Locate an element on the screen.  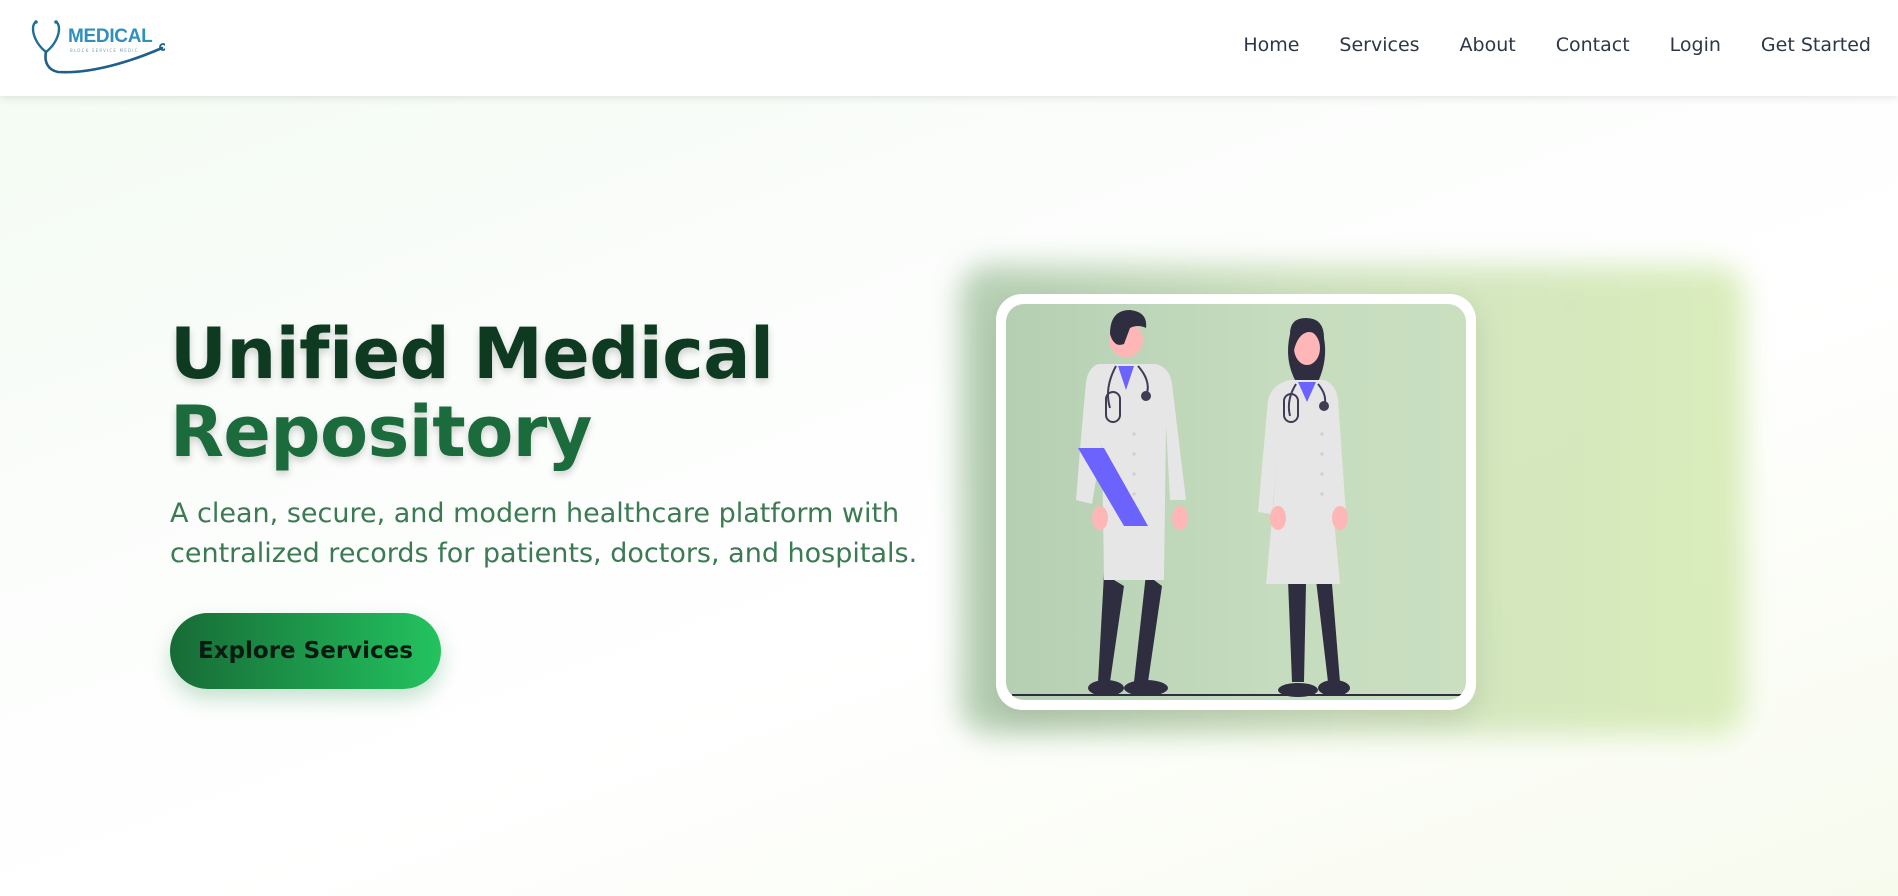
hero-title: Unified Medical Repository is located at coordinates (472, 393).